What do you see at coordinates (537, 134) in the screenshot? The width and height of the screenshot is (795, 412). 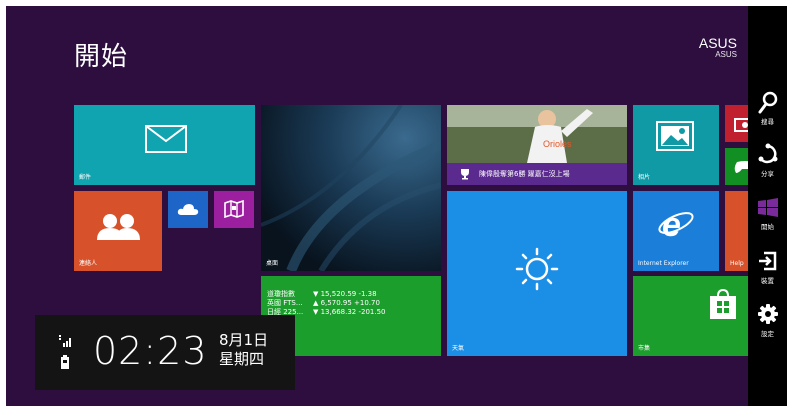 I see `sports-photo: Orioles` at bounding box center [537, 134].